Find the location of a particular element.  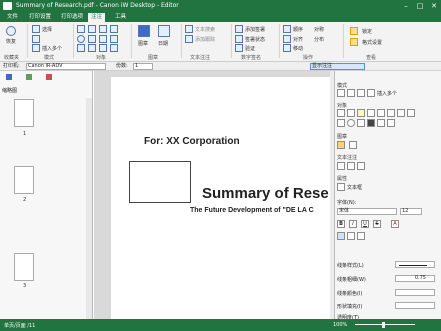

stamp-icon is located at coordinates (144, 31).